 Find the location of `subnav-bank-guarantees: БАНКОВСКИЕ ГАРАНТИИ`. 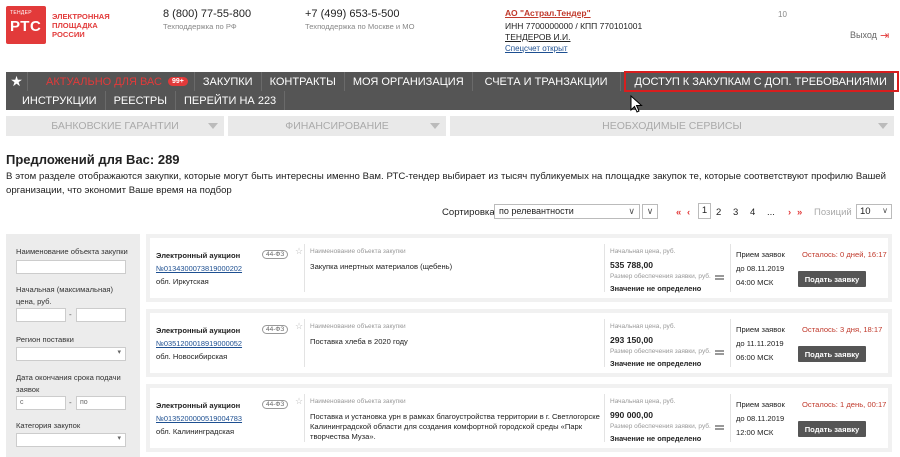

subnav-bank-guarantees: БАНКОВСКИЕ ГАРАНТИИ is located at coordinates (115, 126).